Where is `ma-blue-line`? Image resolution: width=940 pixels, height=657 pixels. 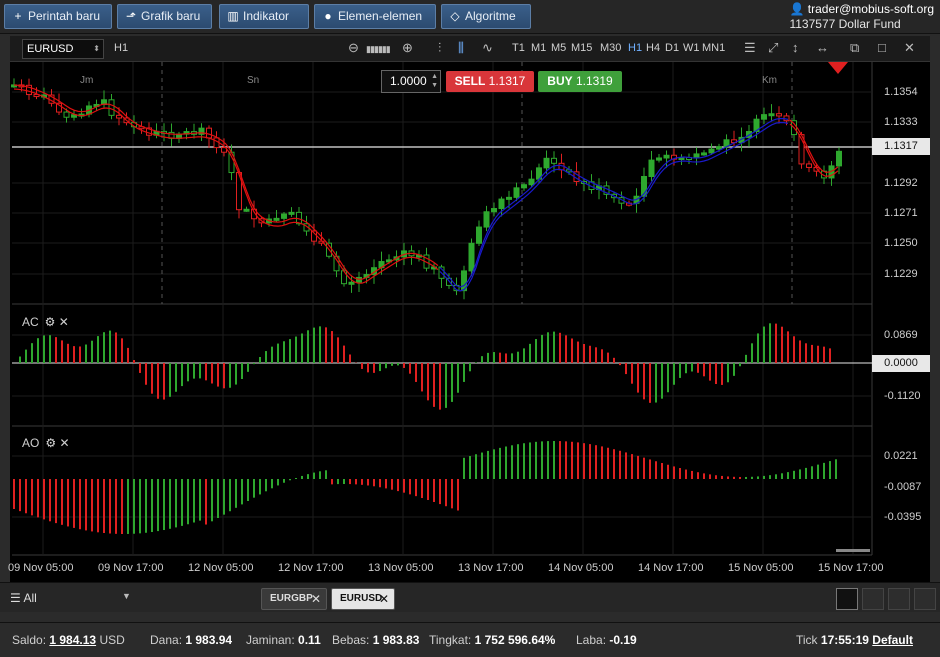 ma-blue-line is located at coordinates (614, 206).